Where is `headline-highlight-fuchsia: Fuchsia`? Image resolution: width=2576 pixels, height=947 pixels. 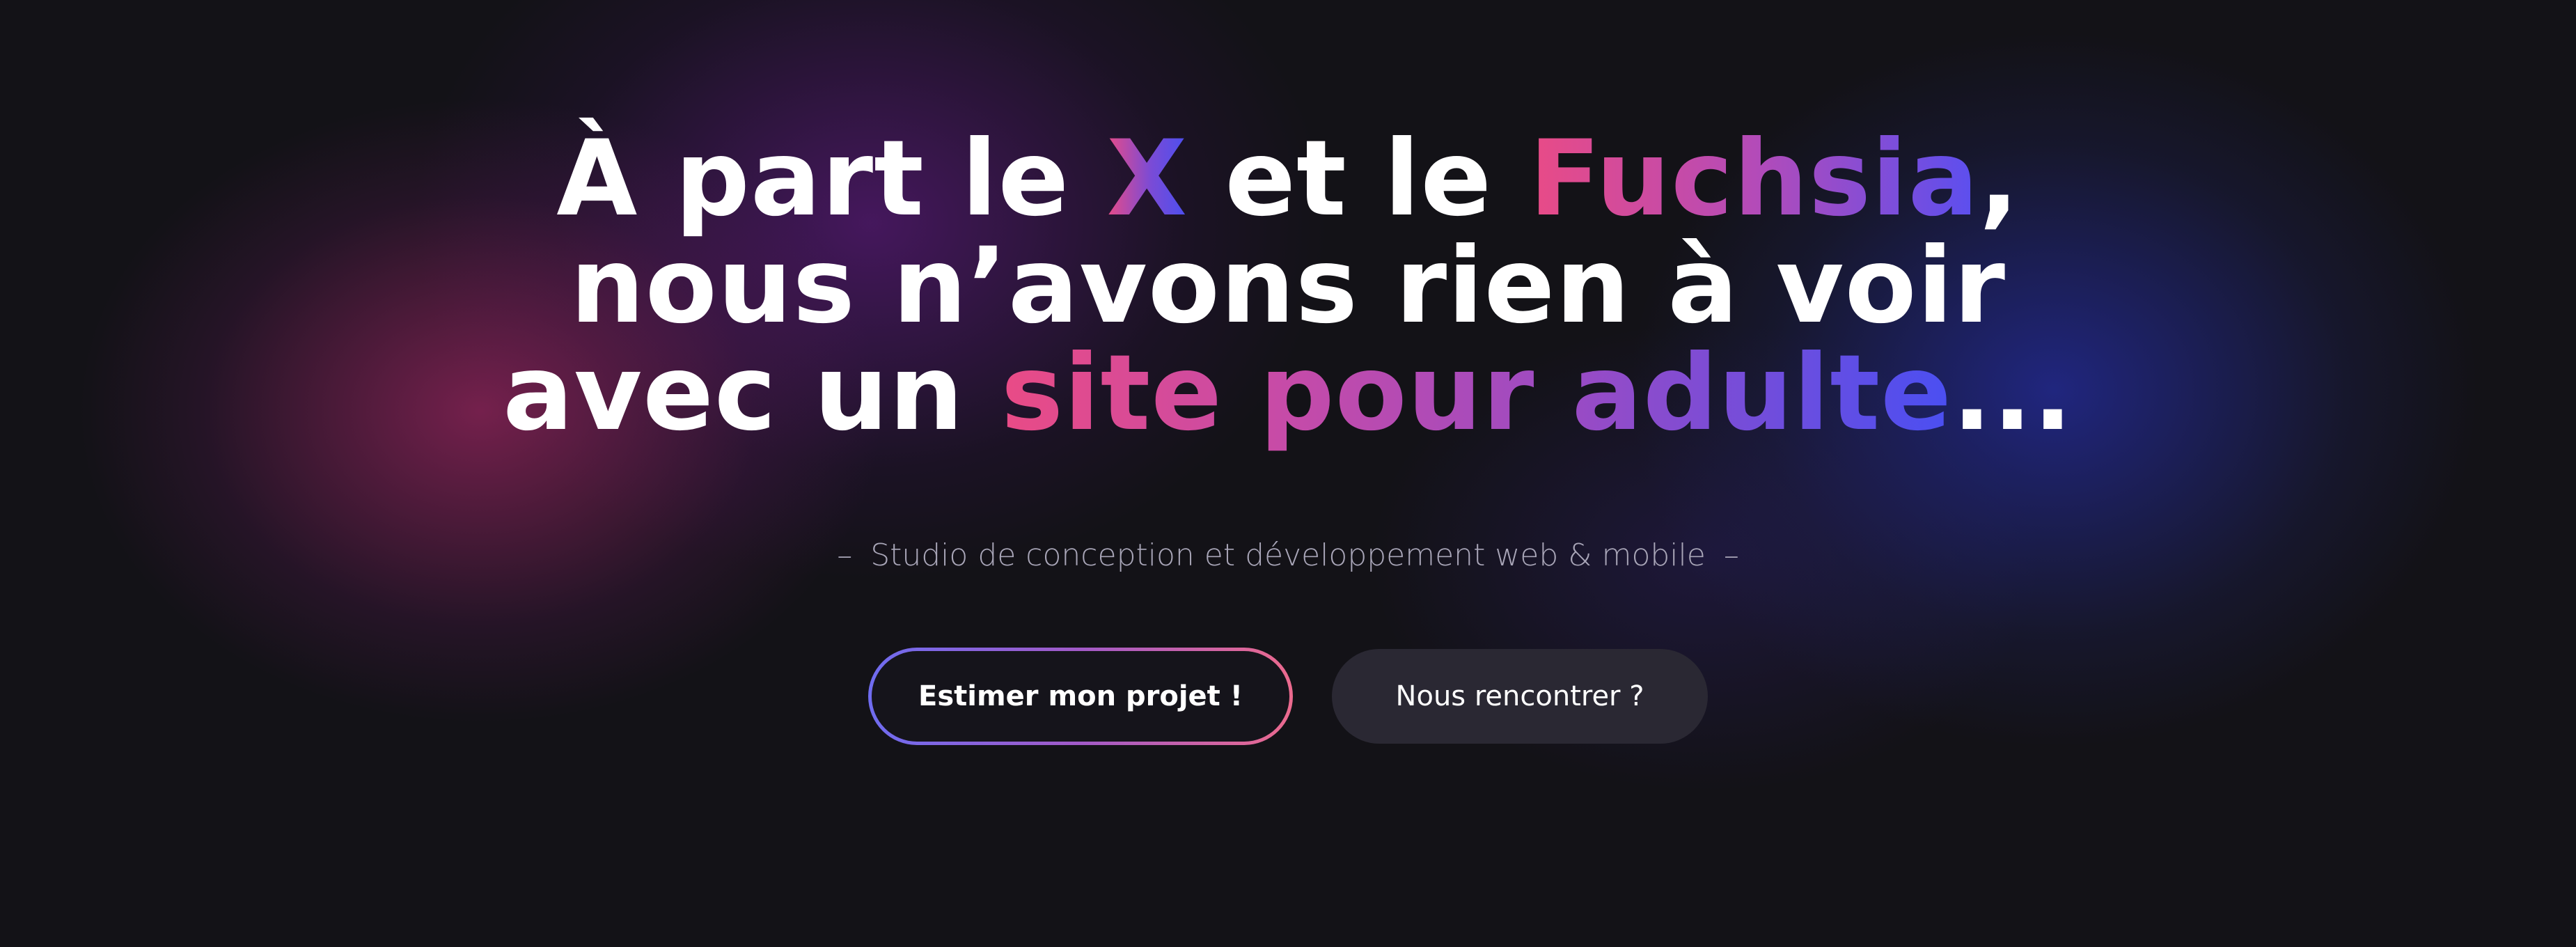
headline-highlight-fuchsia: Fuchsia is located at coordinates (1754, 179).